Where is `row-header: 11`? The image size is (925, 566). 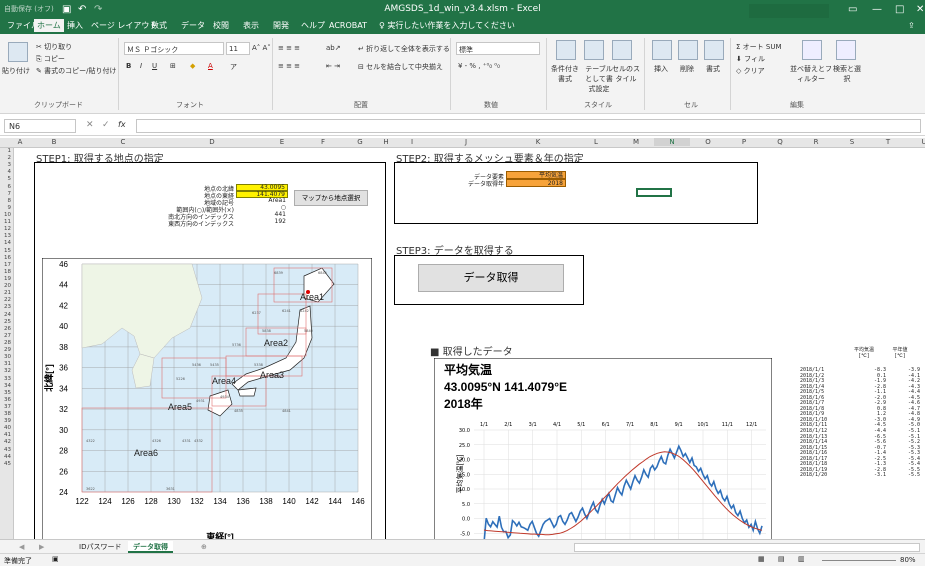 row-header: 11 is located at coordinates (6, 222).